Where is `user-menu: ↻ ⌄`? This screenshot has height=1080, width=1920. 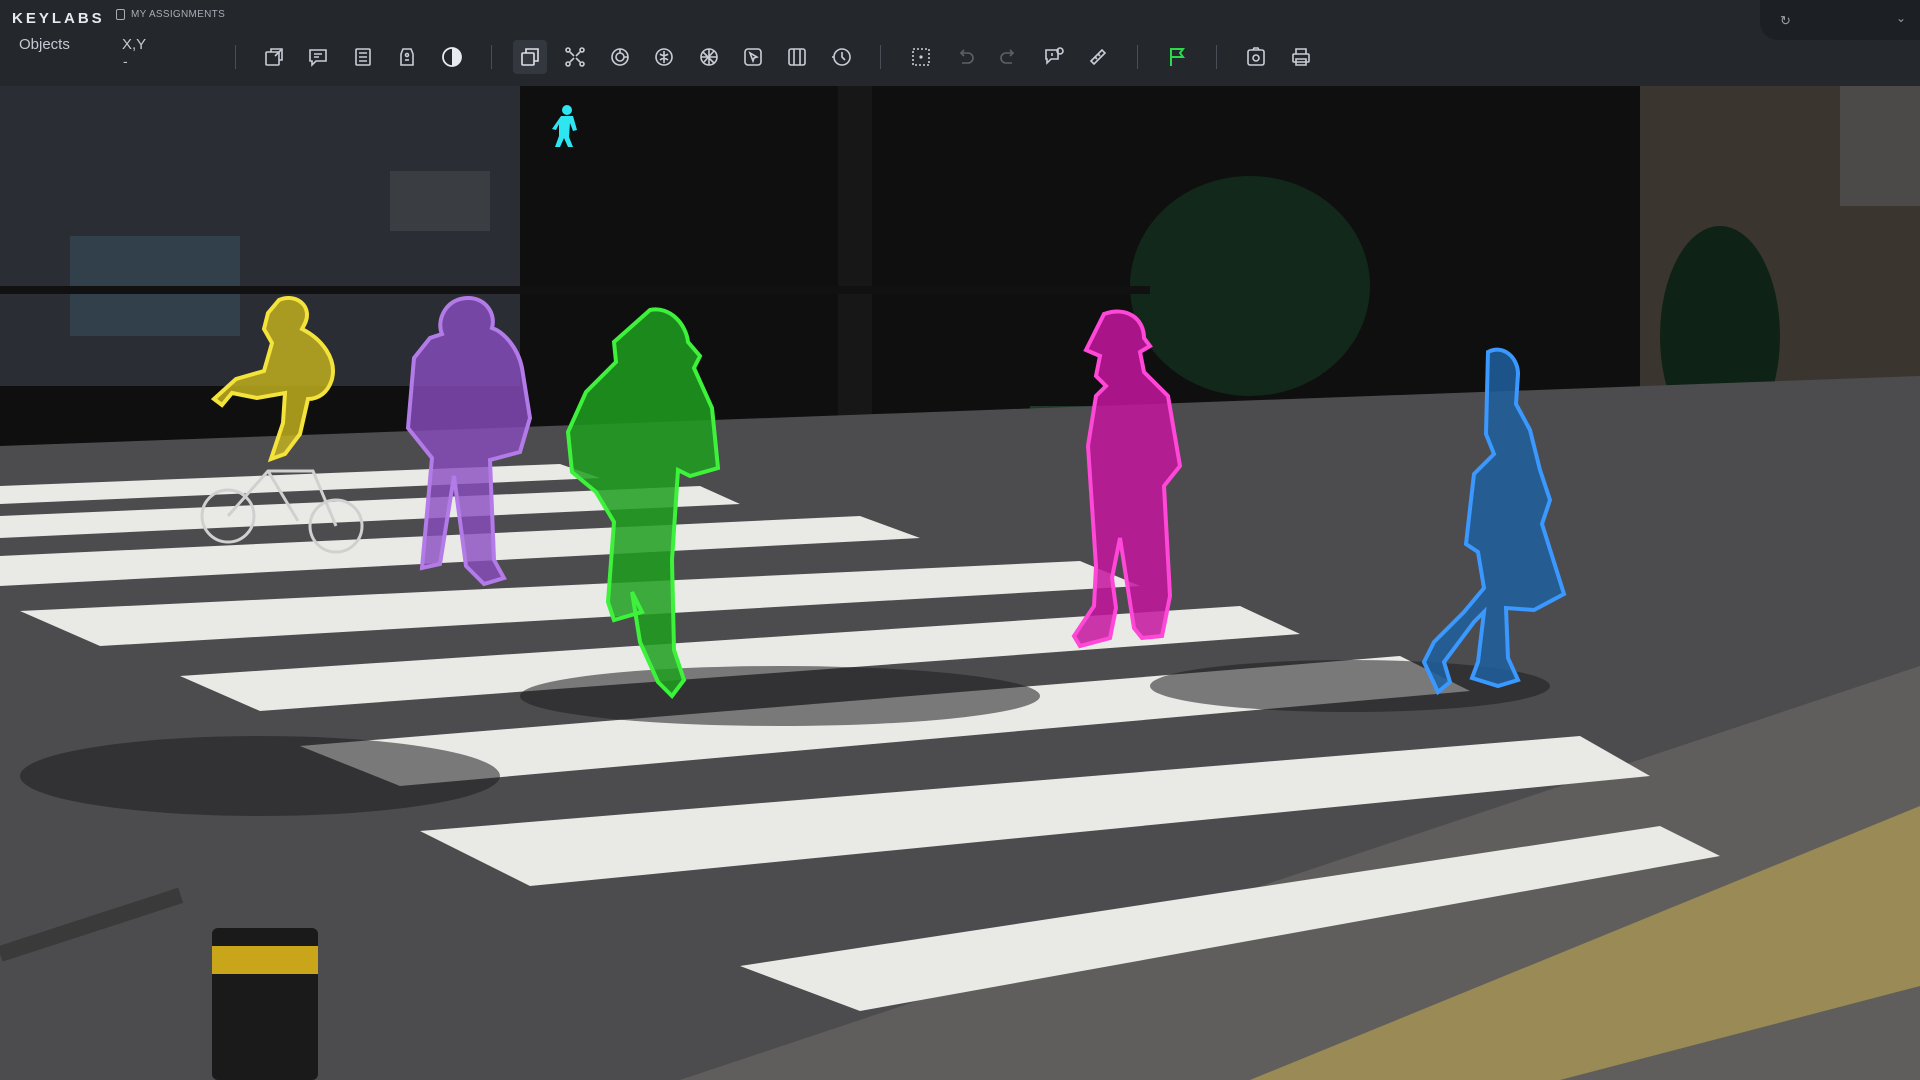
user-menu: ↻ ⌄ is located at coordinates (1840, 20).